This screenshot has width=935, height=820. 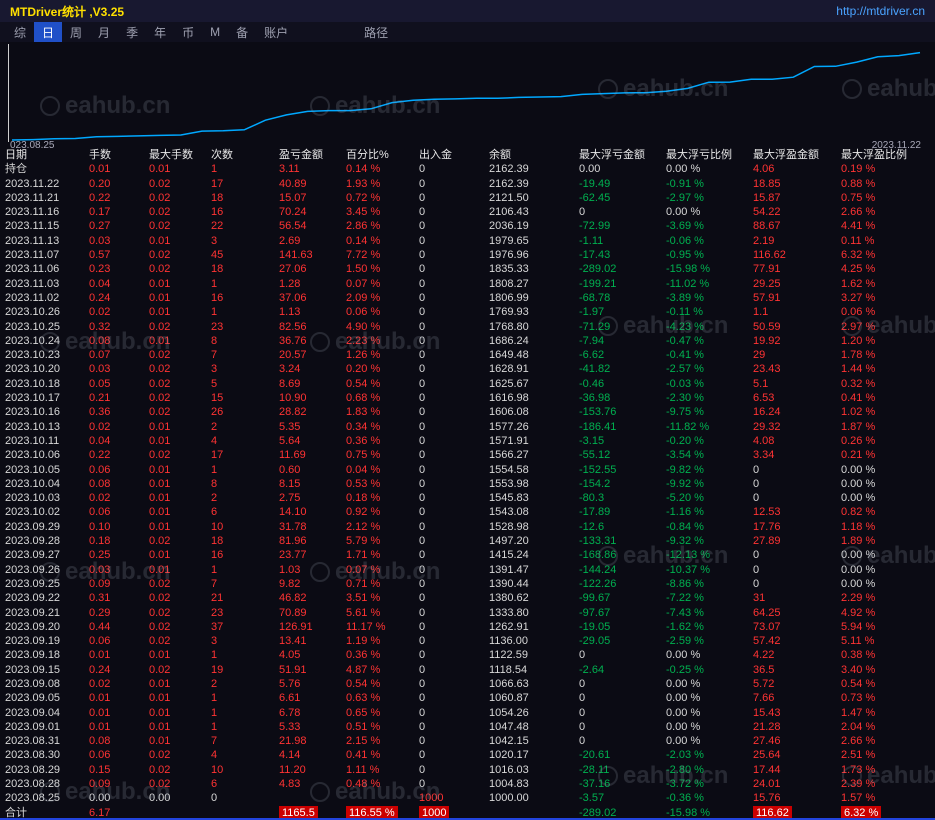 What do you see at coordinates (767, 412) in the screenshot?
I see `cell: 16.24` at bounding box center [767, 412].